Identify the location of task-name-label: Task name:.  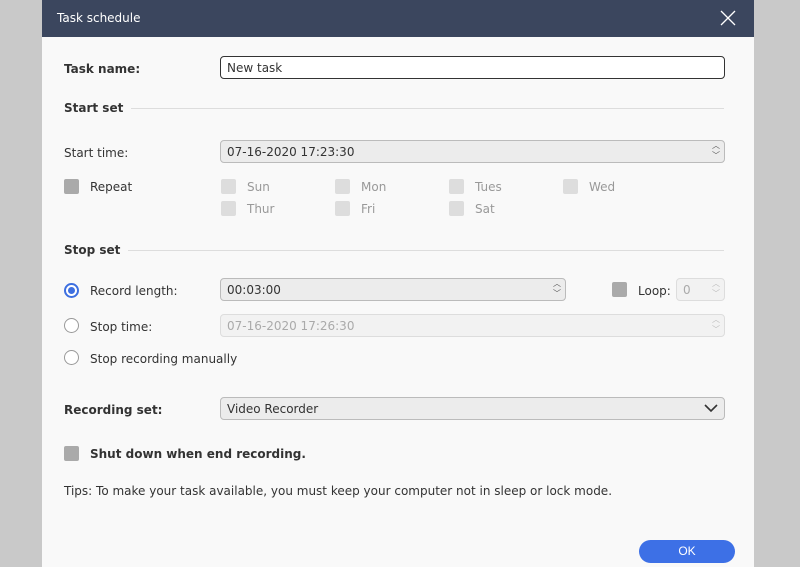
(102, 69).